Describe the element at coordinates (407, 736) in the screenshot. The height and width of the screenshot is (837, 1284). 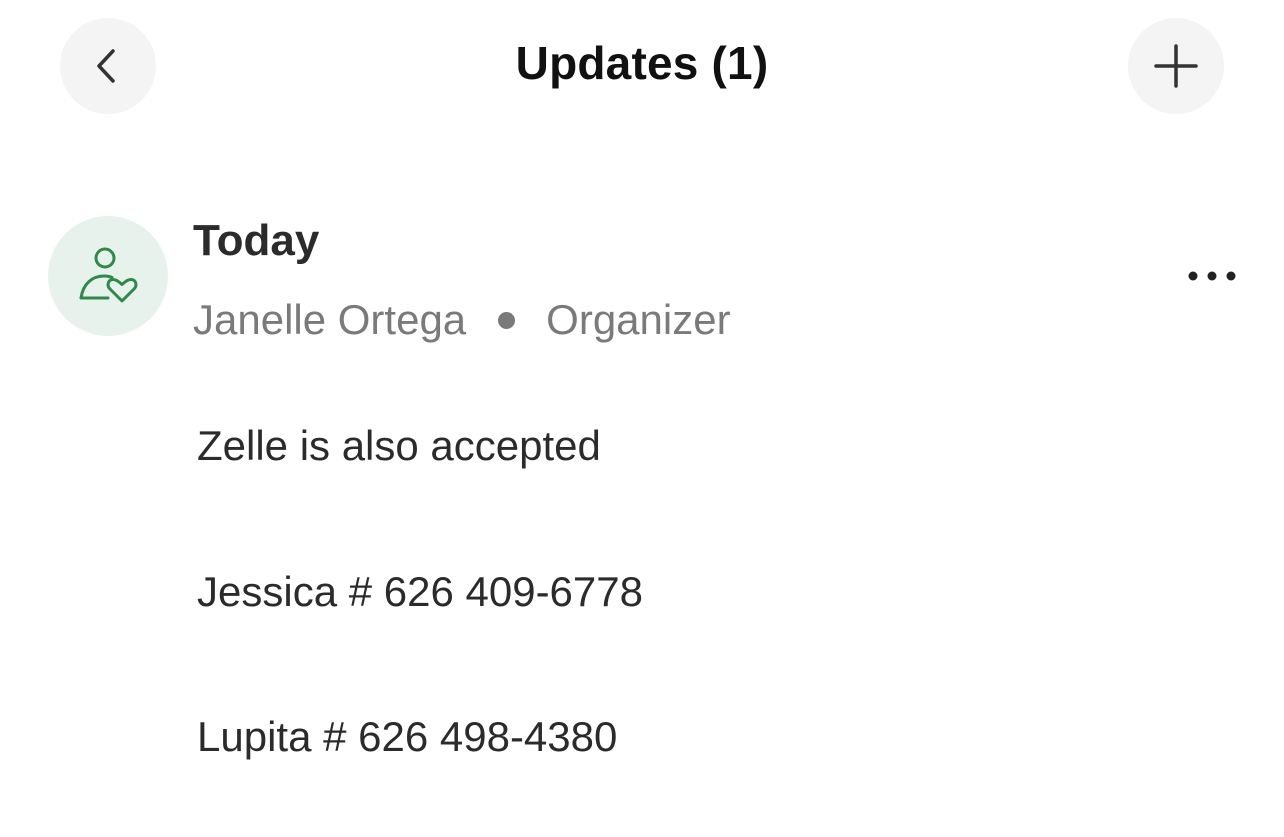
I see `update-body-line: Lupita # 626 498-4380` at that location.